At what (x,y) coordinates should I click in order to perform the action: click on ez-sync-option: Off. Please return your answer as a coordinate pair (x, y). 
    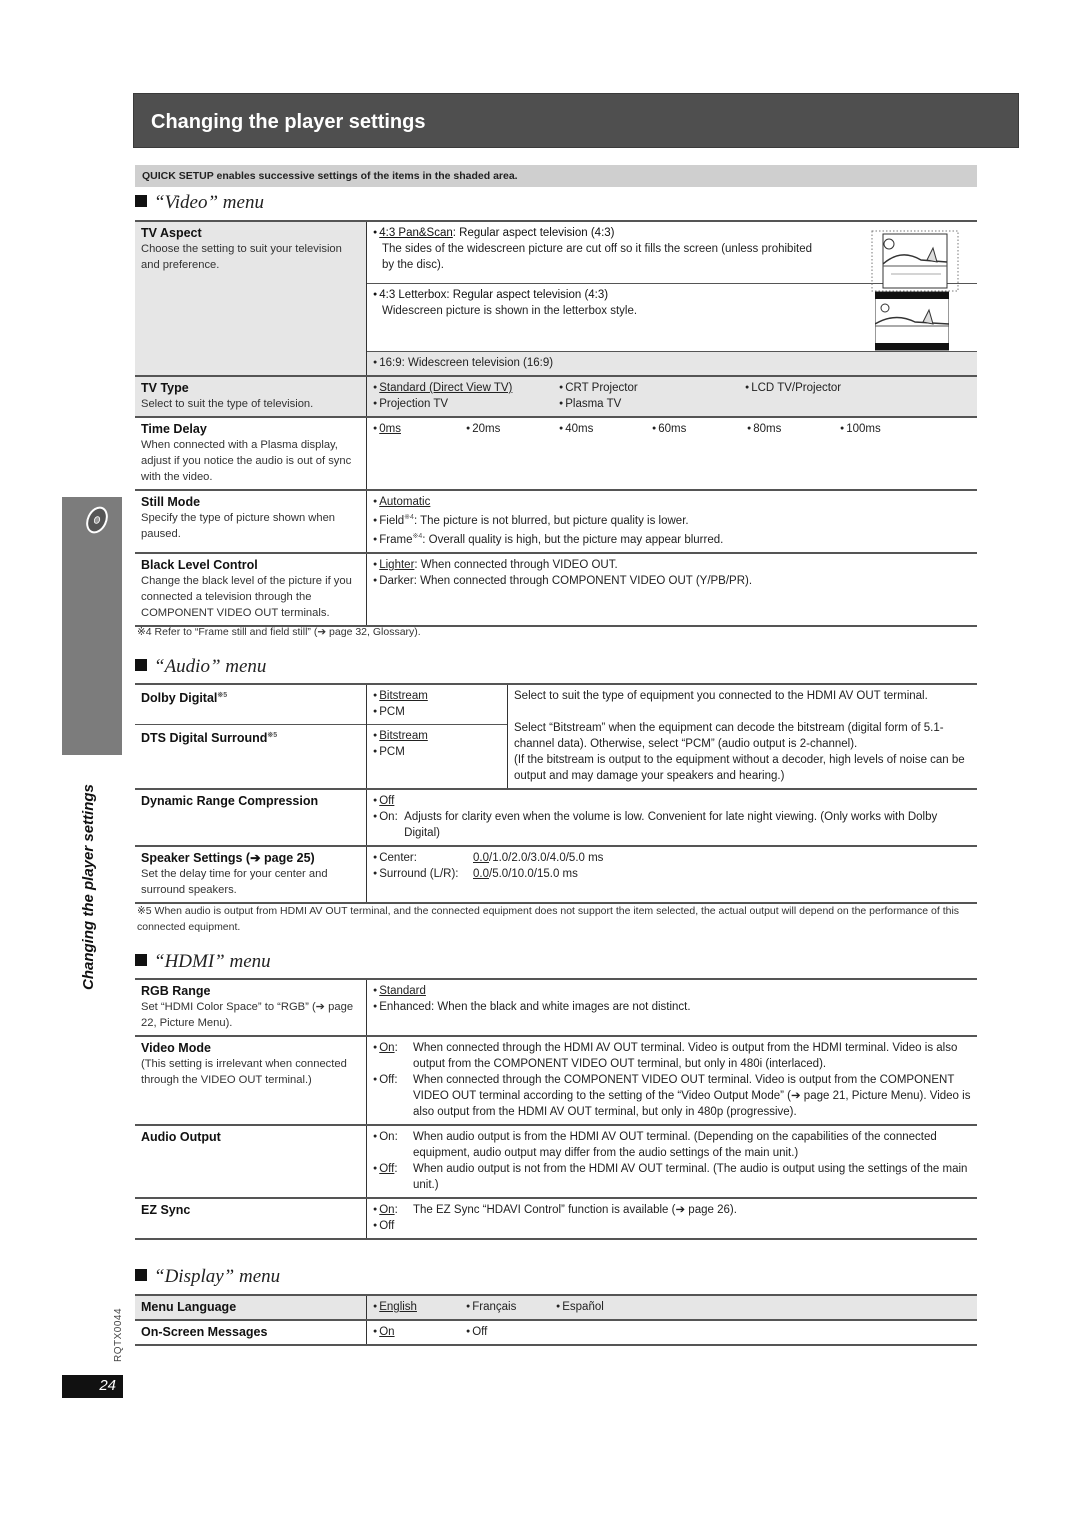
    Looking at the image, I should click on (672, 1226).